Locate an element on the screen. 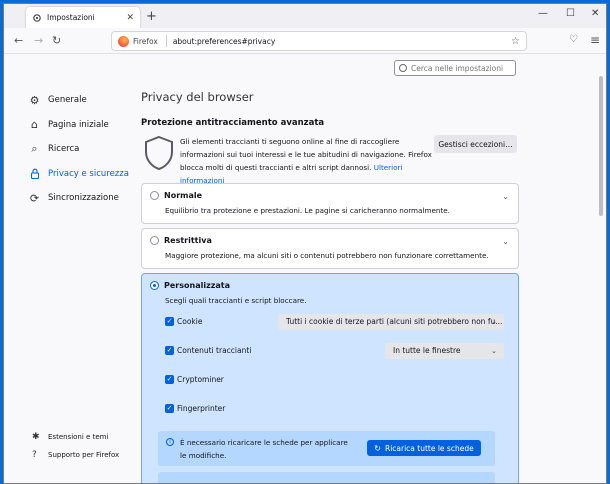 This screenshot has height=484, width=610. tracking-content-checkbox: ✓ is located at coordinates (169, 350).